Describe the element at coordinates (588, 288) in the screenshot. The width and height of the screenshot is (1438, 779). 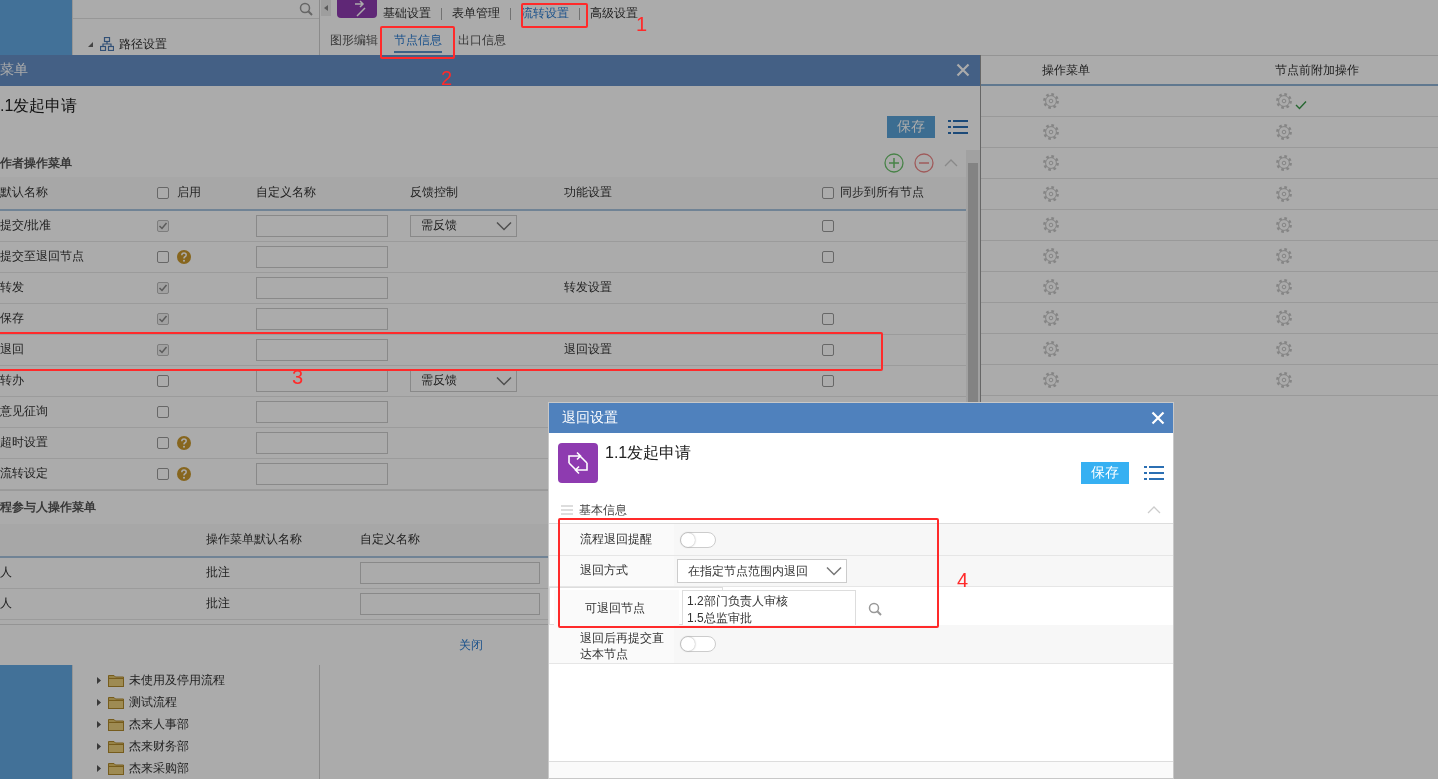
I see `settings-link: 转发设置` at that location.